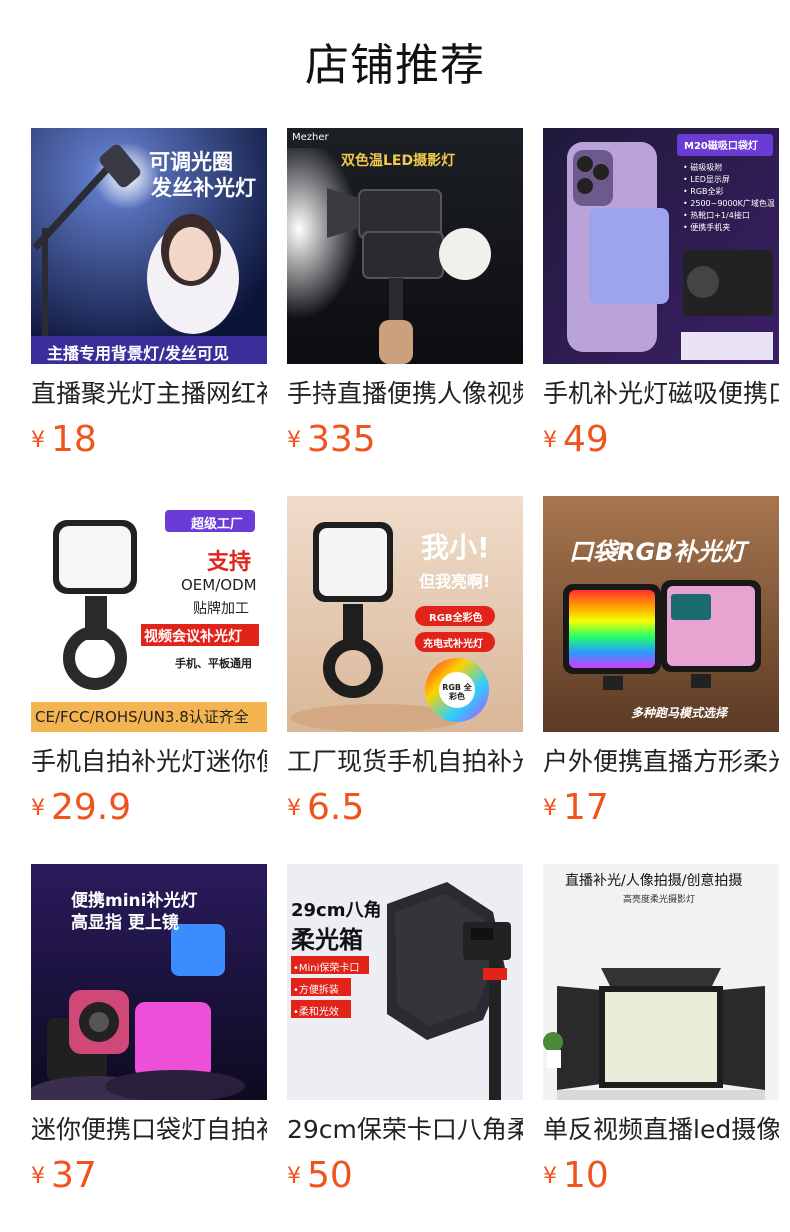 This screenshot has width=790, height=1232. I want to click on product-image: 直播补光/人像拍摄/创意拍摄 高亮度柔光摄影灯, so click(661, 982).